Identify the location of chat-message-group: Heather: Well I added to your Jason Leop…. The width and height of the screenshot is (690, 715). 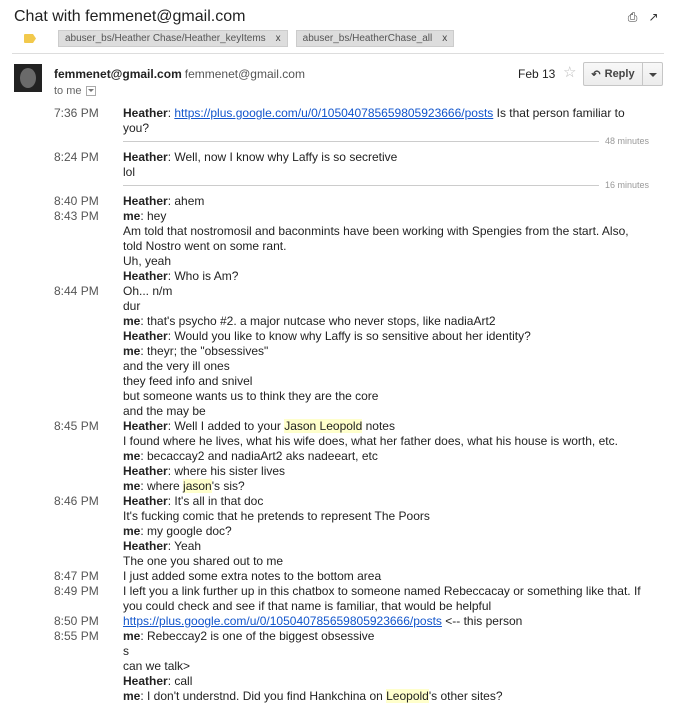
(388, 456).